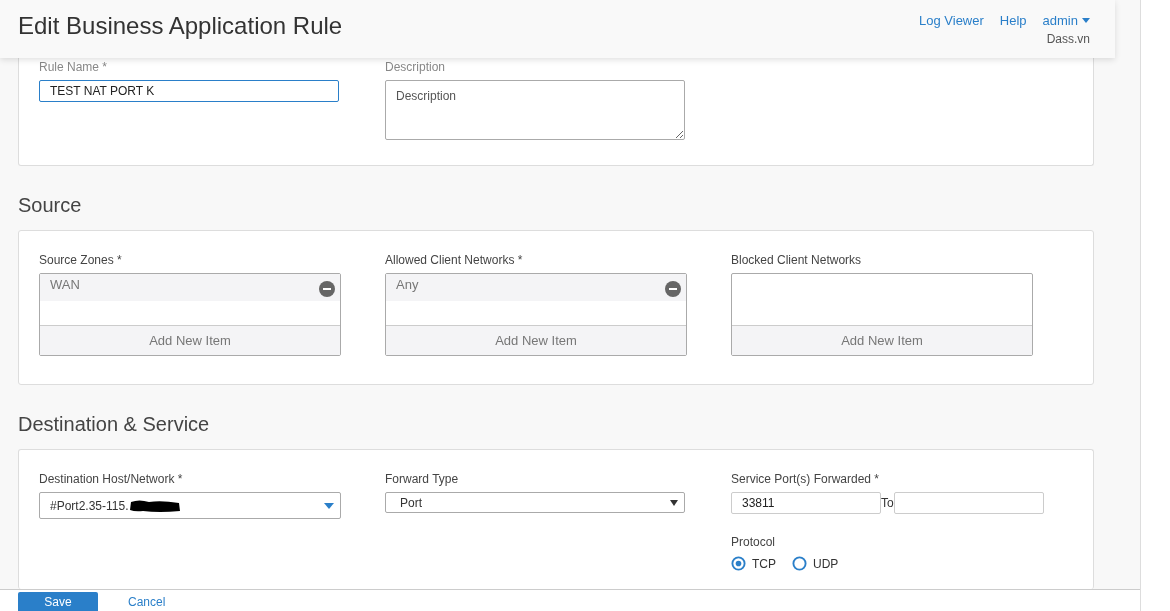 Image resolution: width=1170 pixels, height=611 pixels. Describe the element at coordinates (189, 91) in the screenshot. I see `rule-name-field: TEST NAT PORT K` at that location.